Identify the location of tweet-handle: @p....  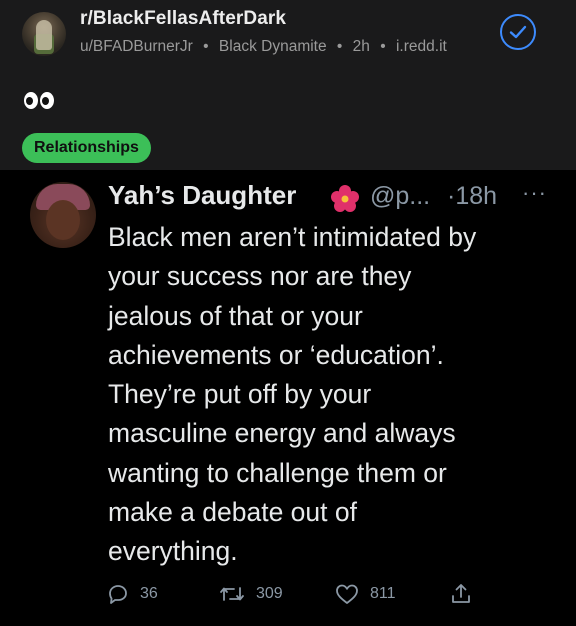
(400, 196).